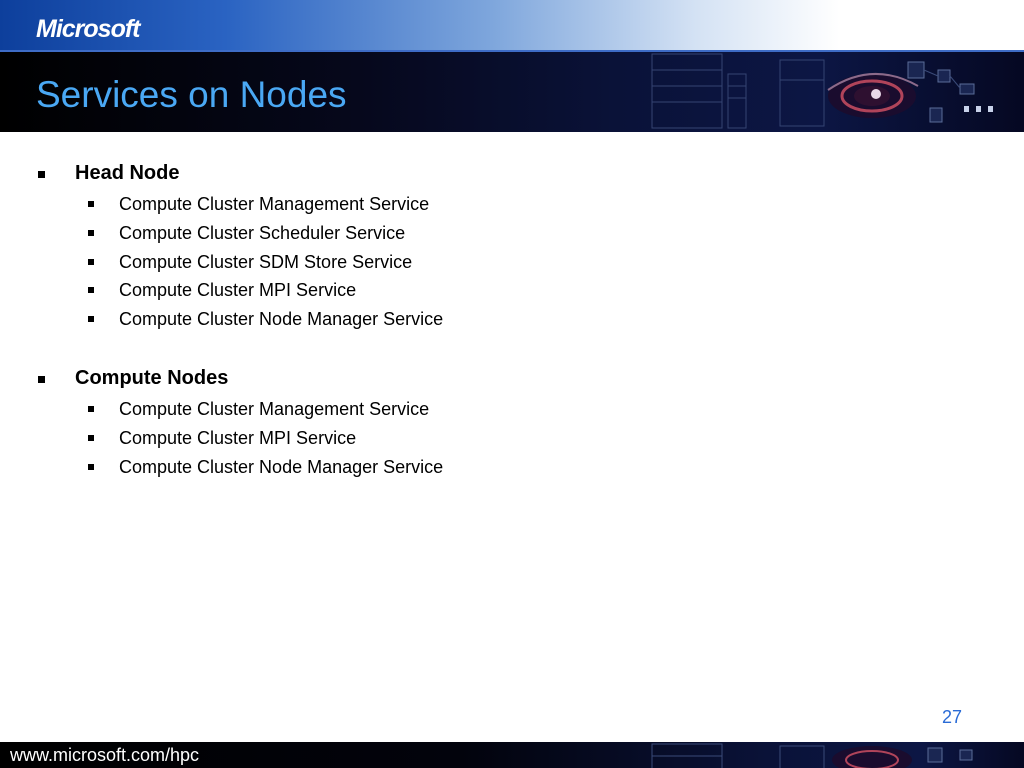 The image size is (1024, 768). Describe the element at coordinates (105, 755) in the screenshot. I see `footer-url: www.microsoft.com/hpc` at that location.